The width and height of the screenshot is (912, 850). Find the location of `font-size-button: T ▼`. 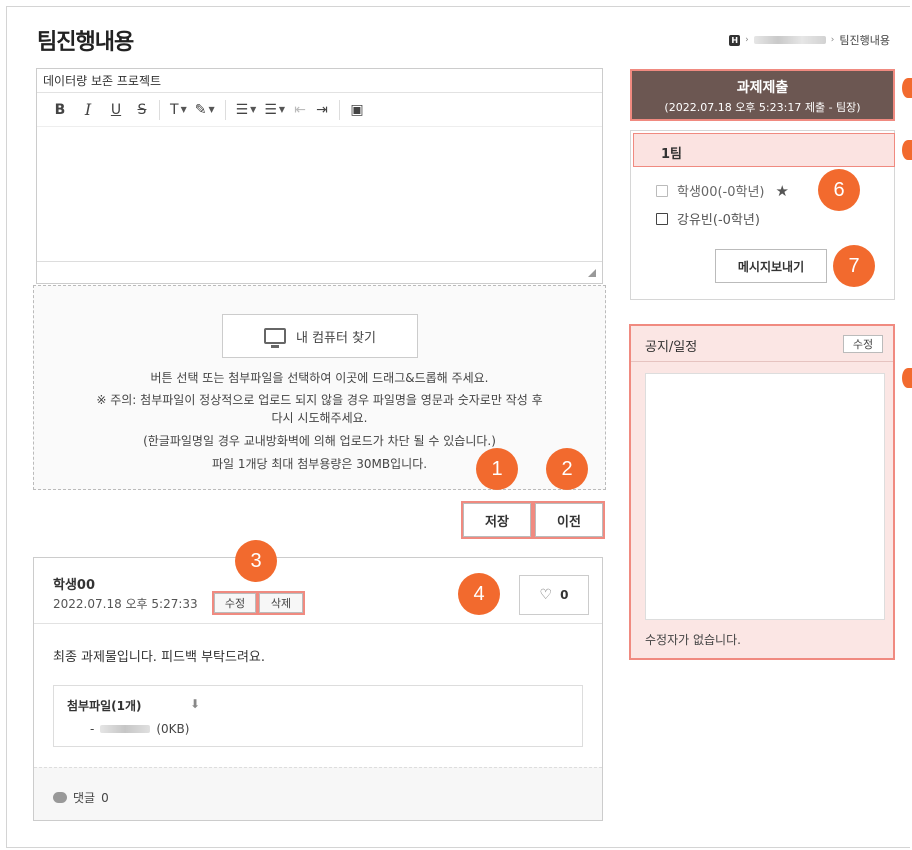

font-size-button: T ▼ is located at coordinates (178, 110).